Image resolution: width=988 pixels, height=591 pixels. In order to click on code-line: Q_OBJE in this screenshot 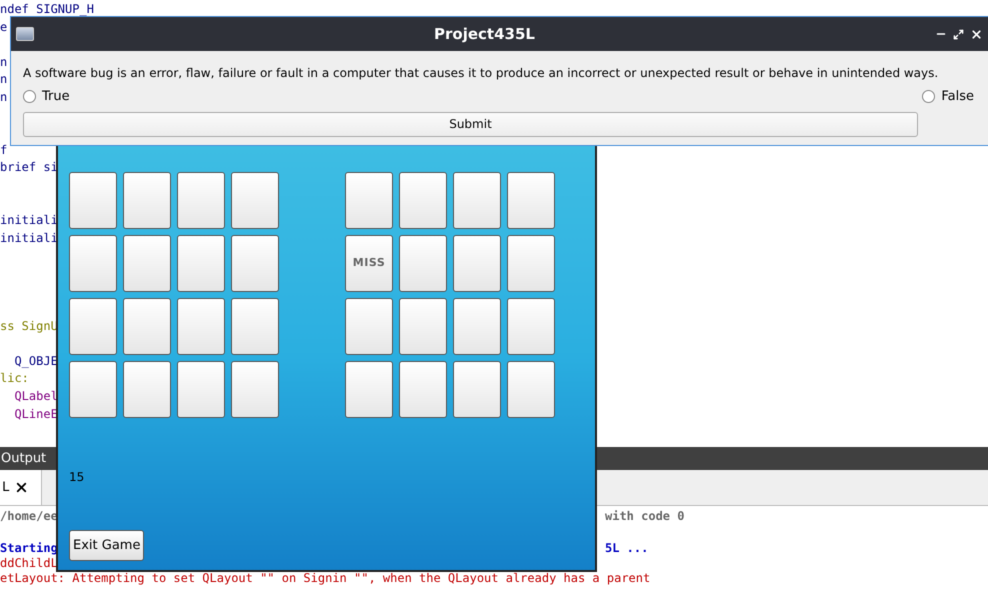, I will do `click(35, 361)`.